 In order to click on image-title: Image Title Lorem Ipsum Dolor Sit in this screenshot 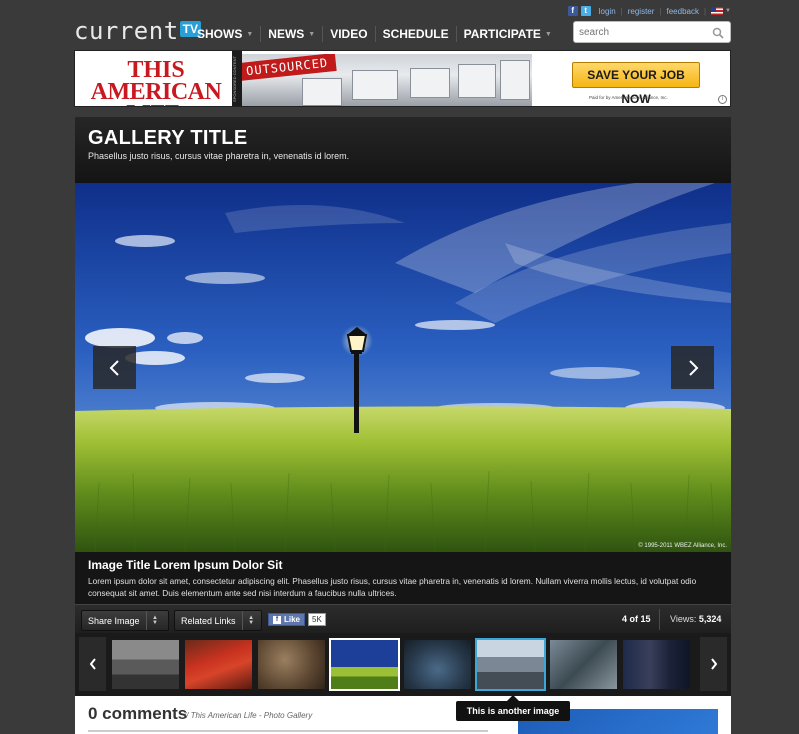, I will do `click(185, 565)`.